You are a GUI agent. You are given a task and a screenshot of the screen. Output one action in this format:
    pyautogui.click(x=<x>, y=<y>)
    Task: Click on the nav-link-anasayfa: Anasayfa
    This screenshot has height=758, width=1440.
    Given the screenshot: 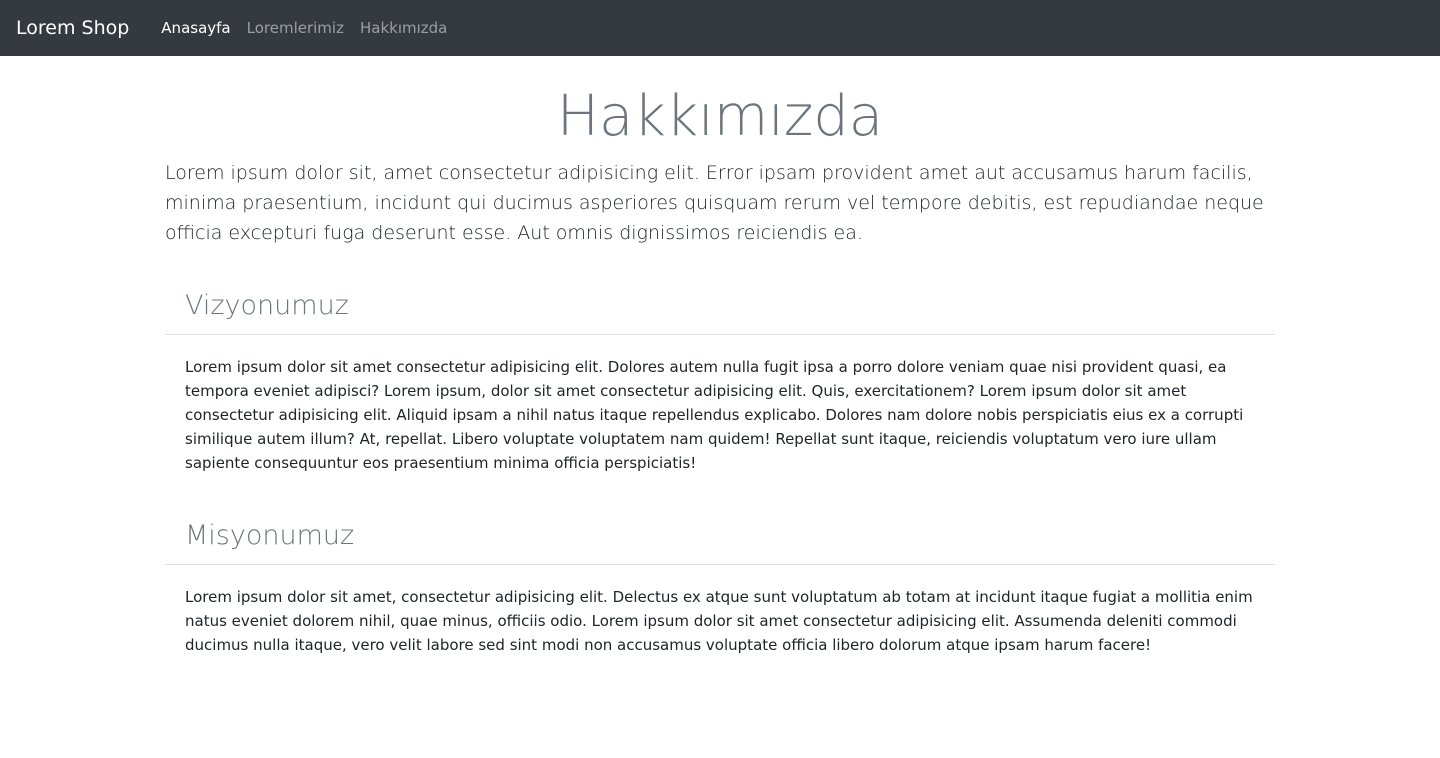 What is the action you would take?
    pyautogui.click(x=195, y=28)
    